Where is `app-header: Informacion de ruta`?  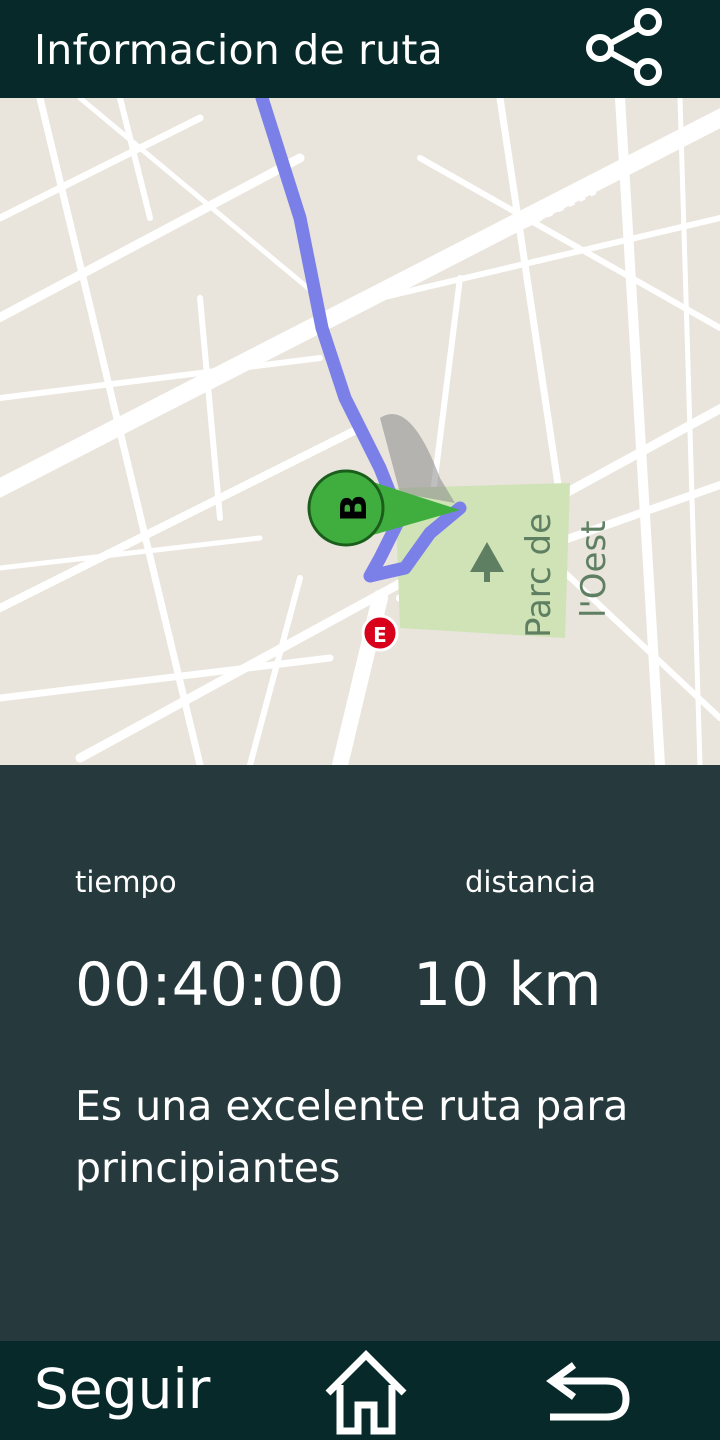
app-header: Informacion de ruta is located at coordinates (360, 49).